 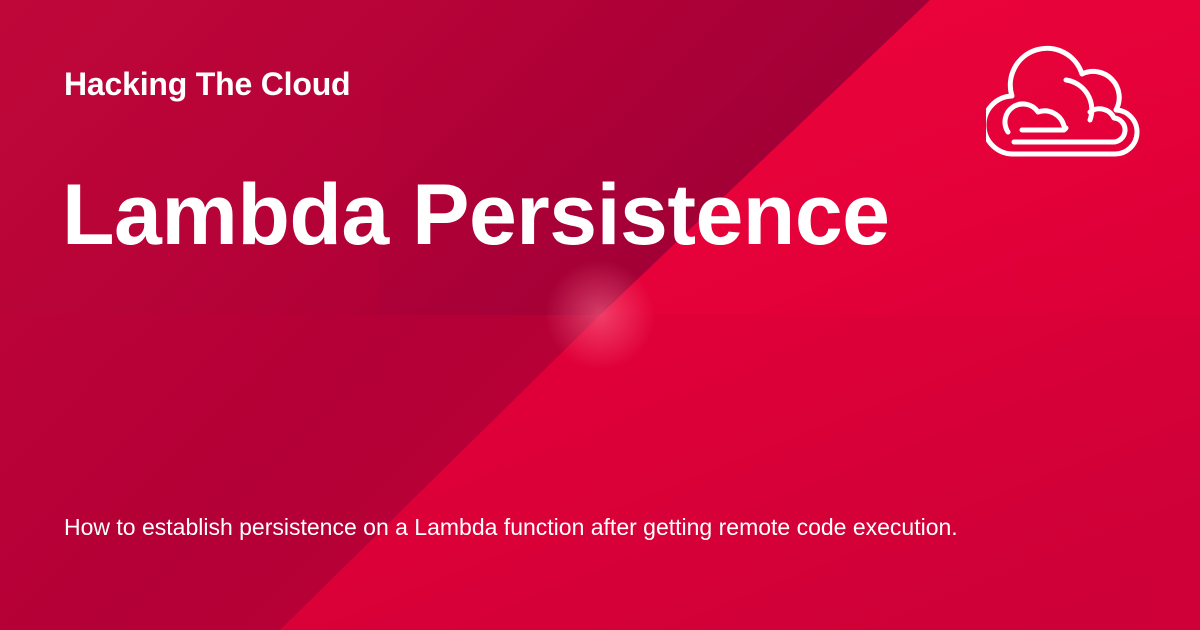 I want to click on site-name: Hacking The Cloud, so click(x=207, y=84).